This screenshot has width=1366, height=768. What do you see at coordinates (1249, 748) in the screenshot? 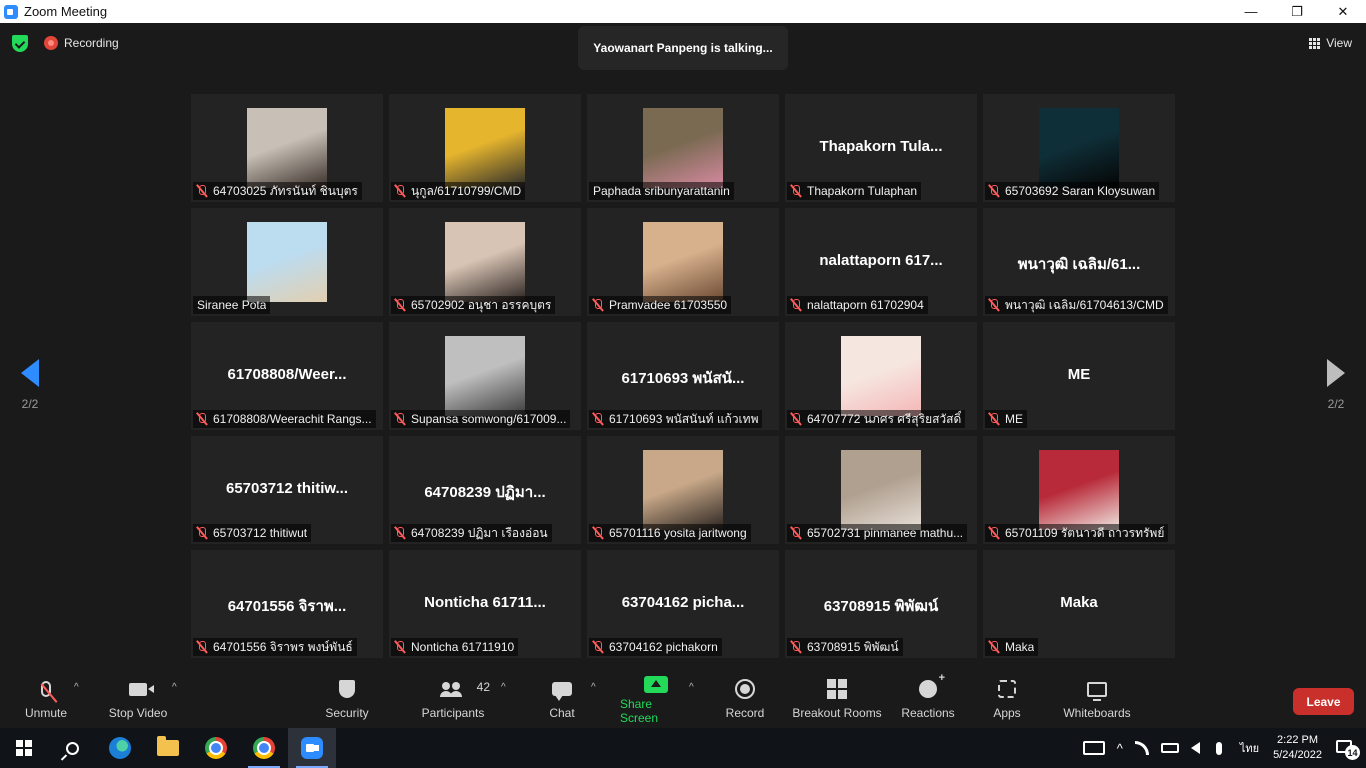
I see `input-language: ไทย` at bounding box center [1249, 748].